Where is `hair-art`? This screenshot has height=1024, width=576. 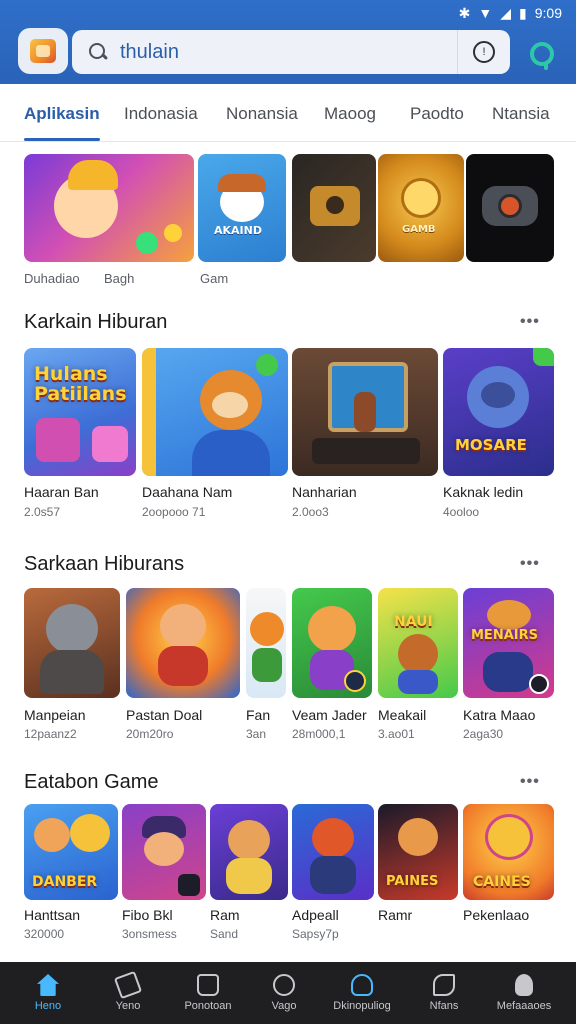 hair-art is located at coordinates (93, 175).